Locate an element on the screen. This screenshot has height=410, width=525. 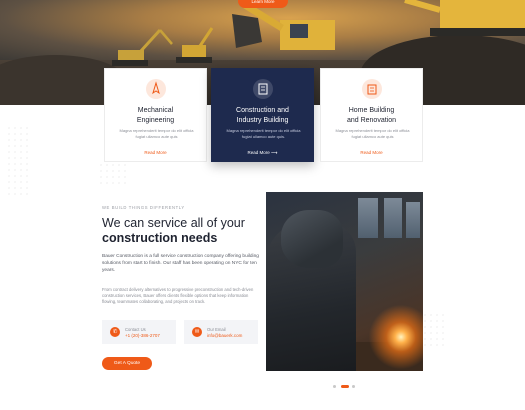
card-title: Home Building and Renovation is located at coordinates (371, 115).